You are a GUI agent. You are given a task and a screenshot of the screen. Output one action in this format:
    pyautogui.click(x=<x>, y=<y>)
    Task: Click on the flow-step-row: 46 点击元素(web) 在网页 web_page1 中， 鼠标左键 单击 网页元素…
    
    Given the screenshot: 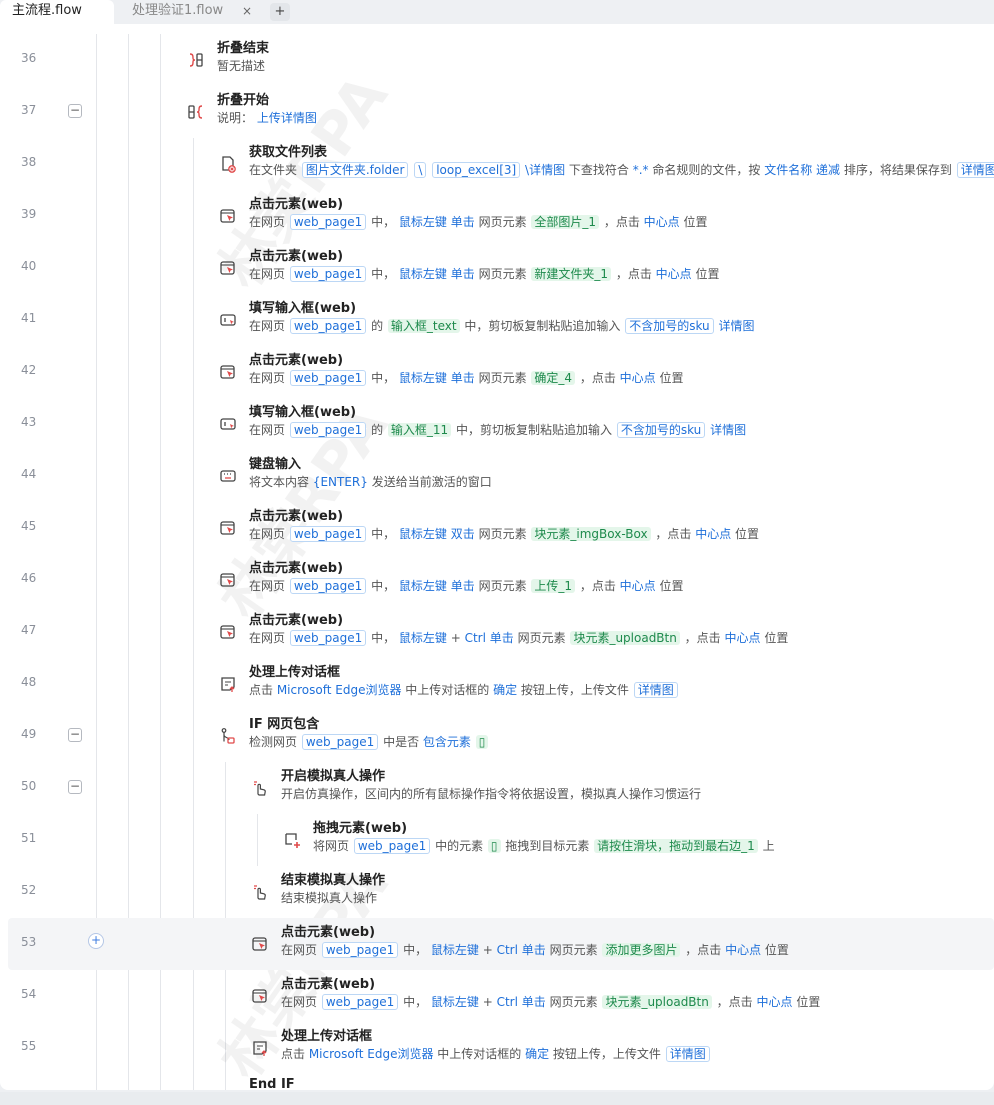 What is the action you would take?
    pyautogui.click(x=497, y=580)
    